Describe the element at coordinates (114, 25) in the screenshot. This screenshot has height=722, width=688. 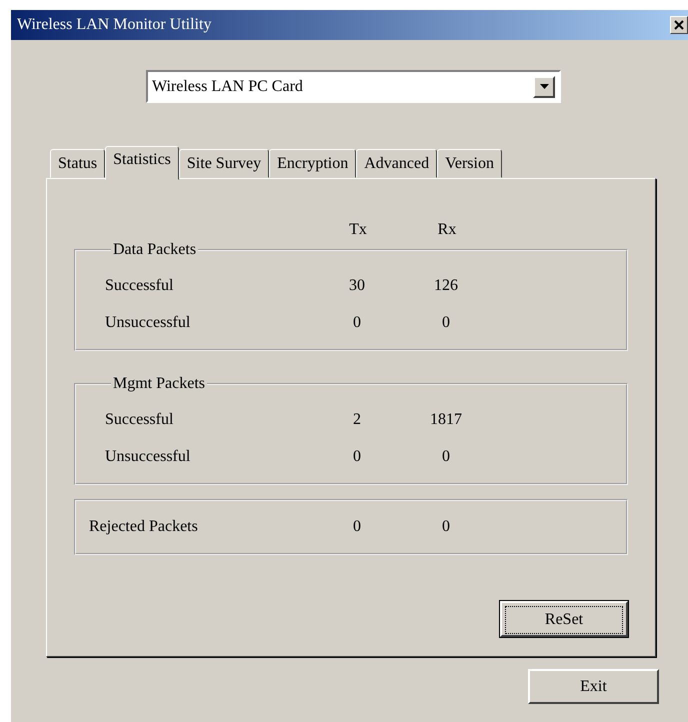
I see `window-title: Wireless LAN Monitor Utility` at that location.